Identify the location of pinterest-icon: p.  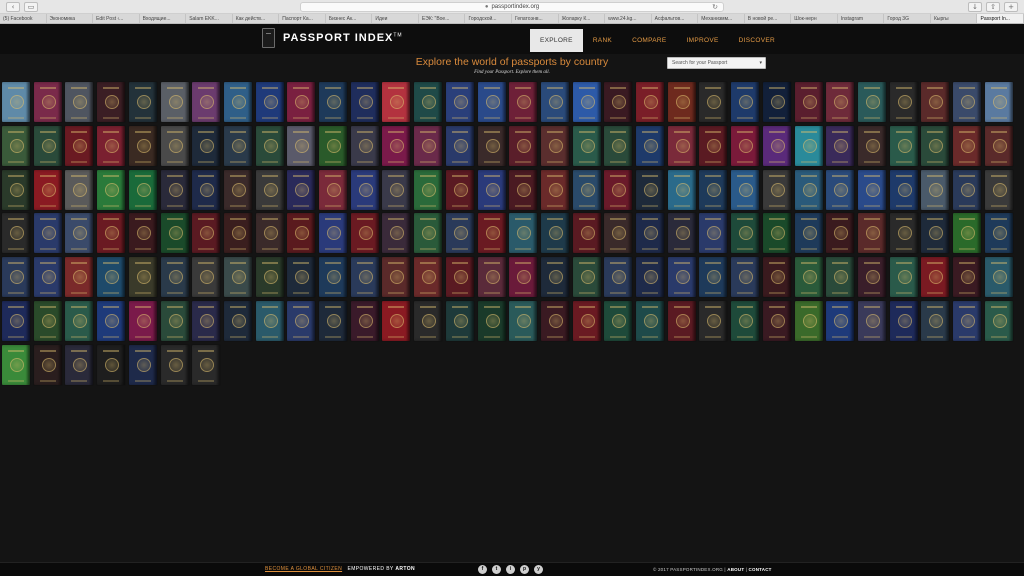
(524, 569).